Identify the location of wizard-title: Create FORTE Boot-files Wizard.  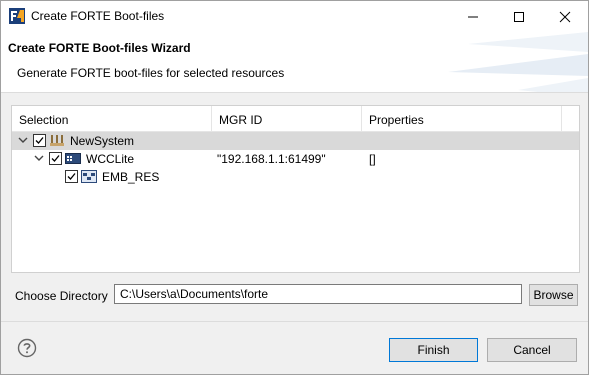
(99, 48).